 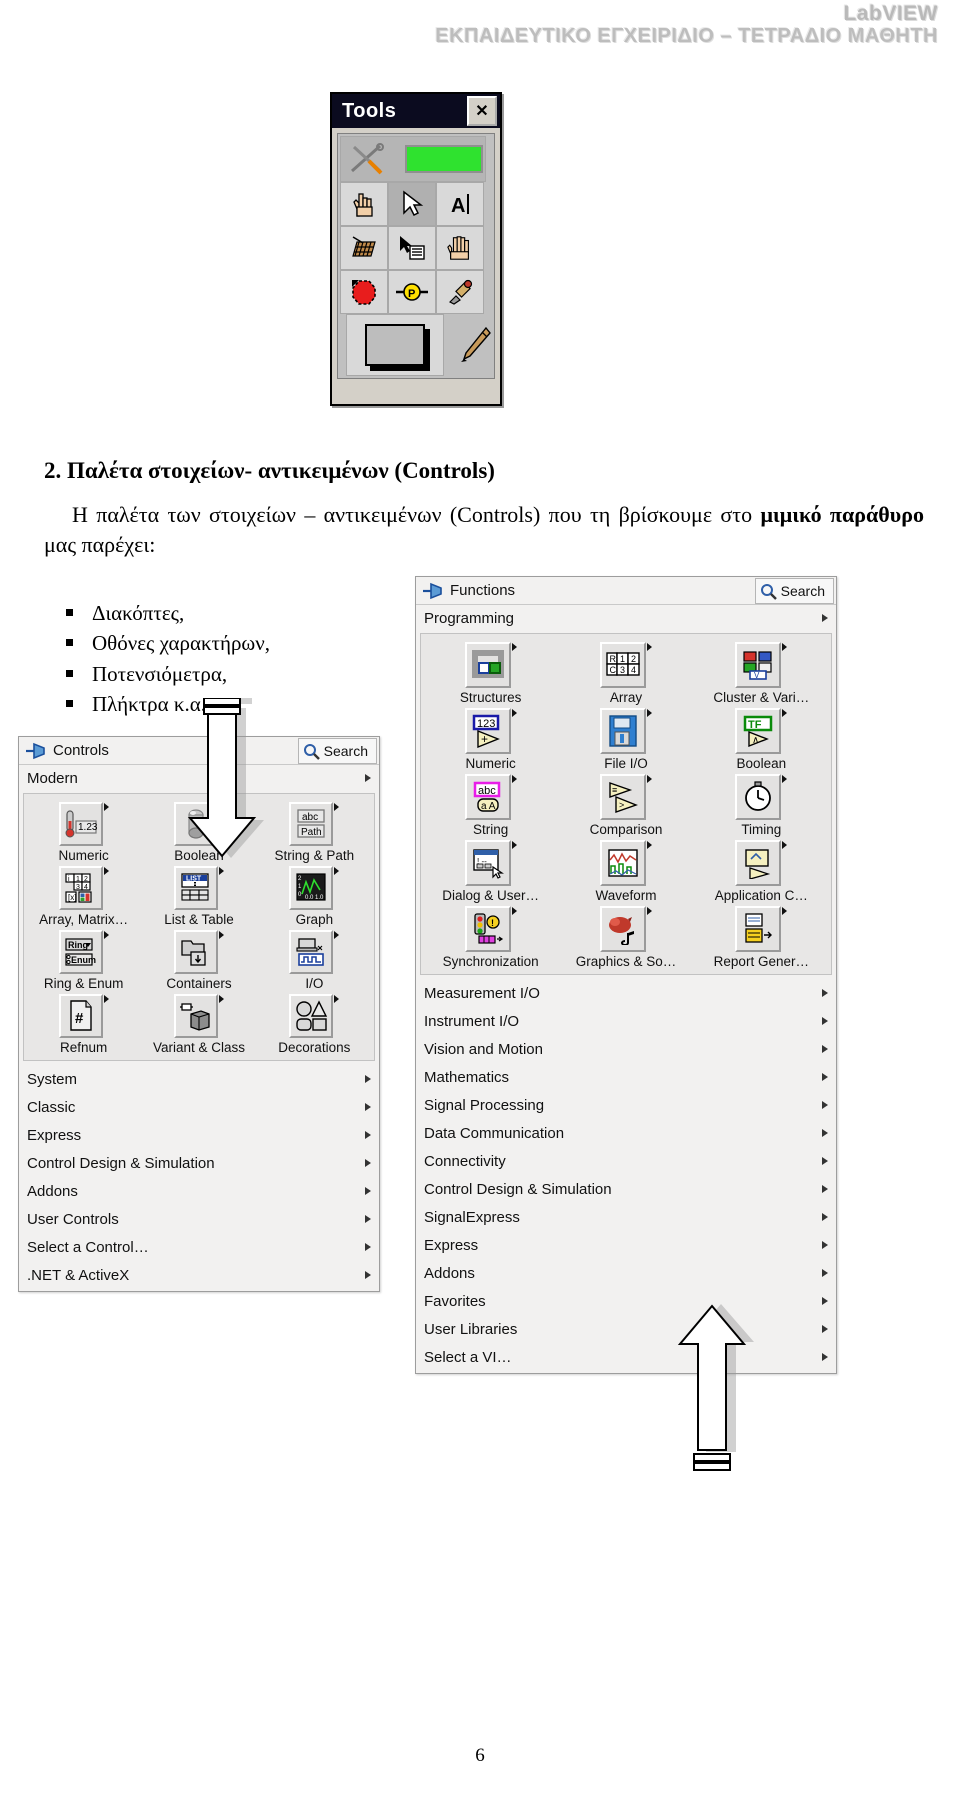 What do you see at coordinates (625, 673) in the screenshot?
I see `palette-item-array: R12 C34 Array` at bounding box center [625, 673].